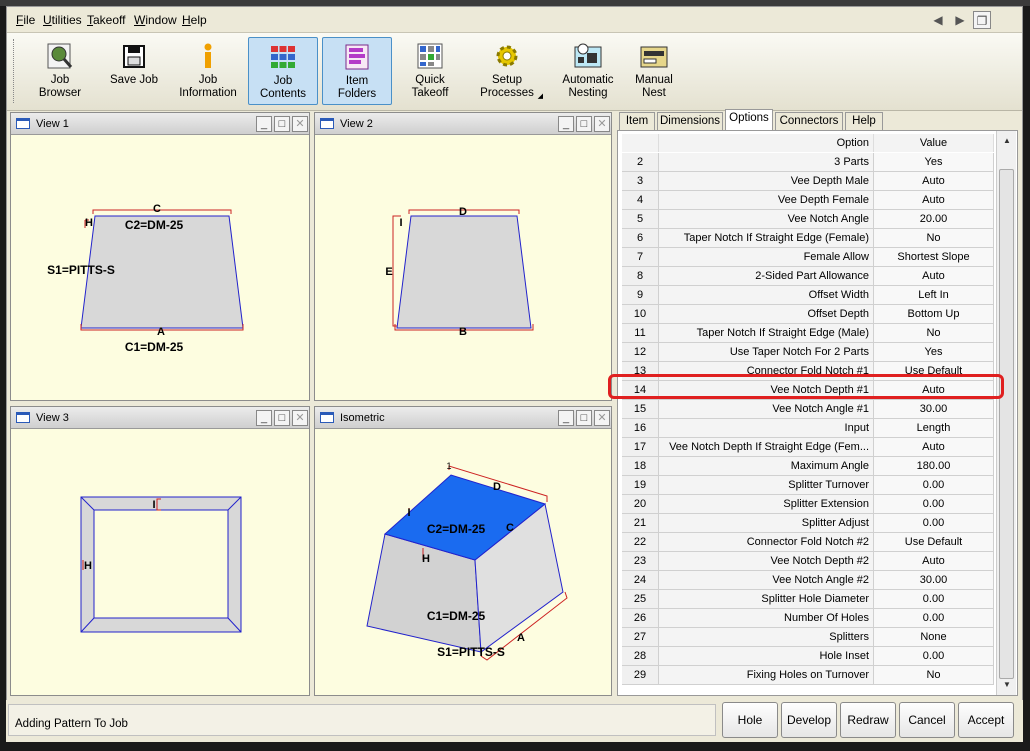  Describe the element at coordinates (1007, 685) in the screenshot. I see `scroll-down-icon: ▼` at that location.